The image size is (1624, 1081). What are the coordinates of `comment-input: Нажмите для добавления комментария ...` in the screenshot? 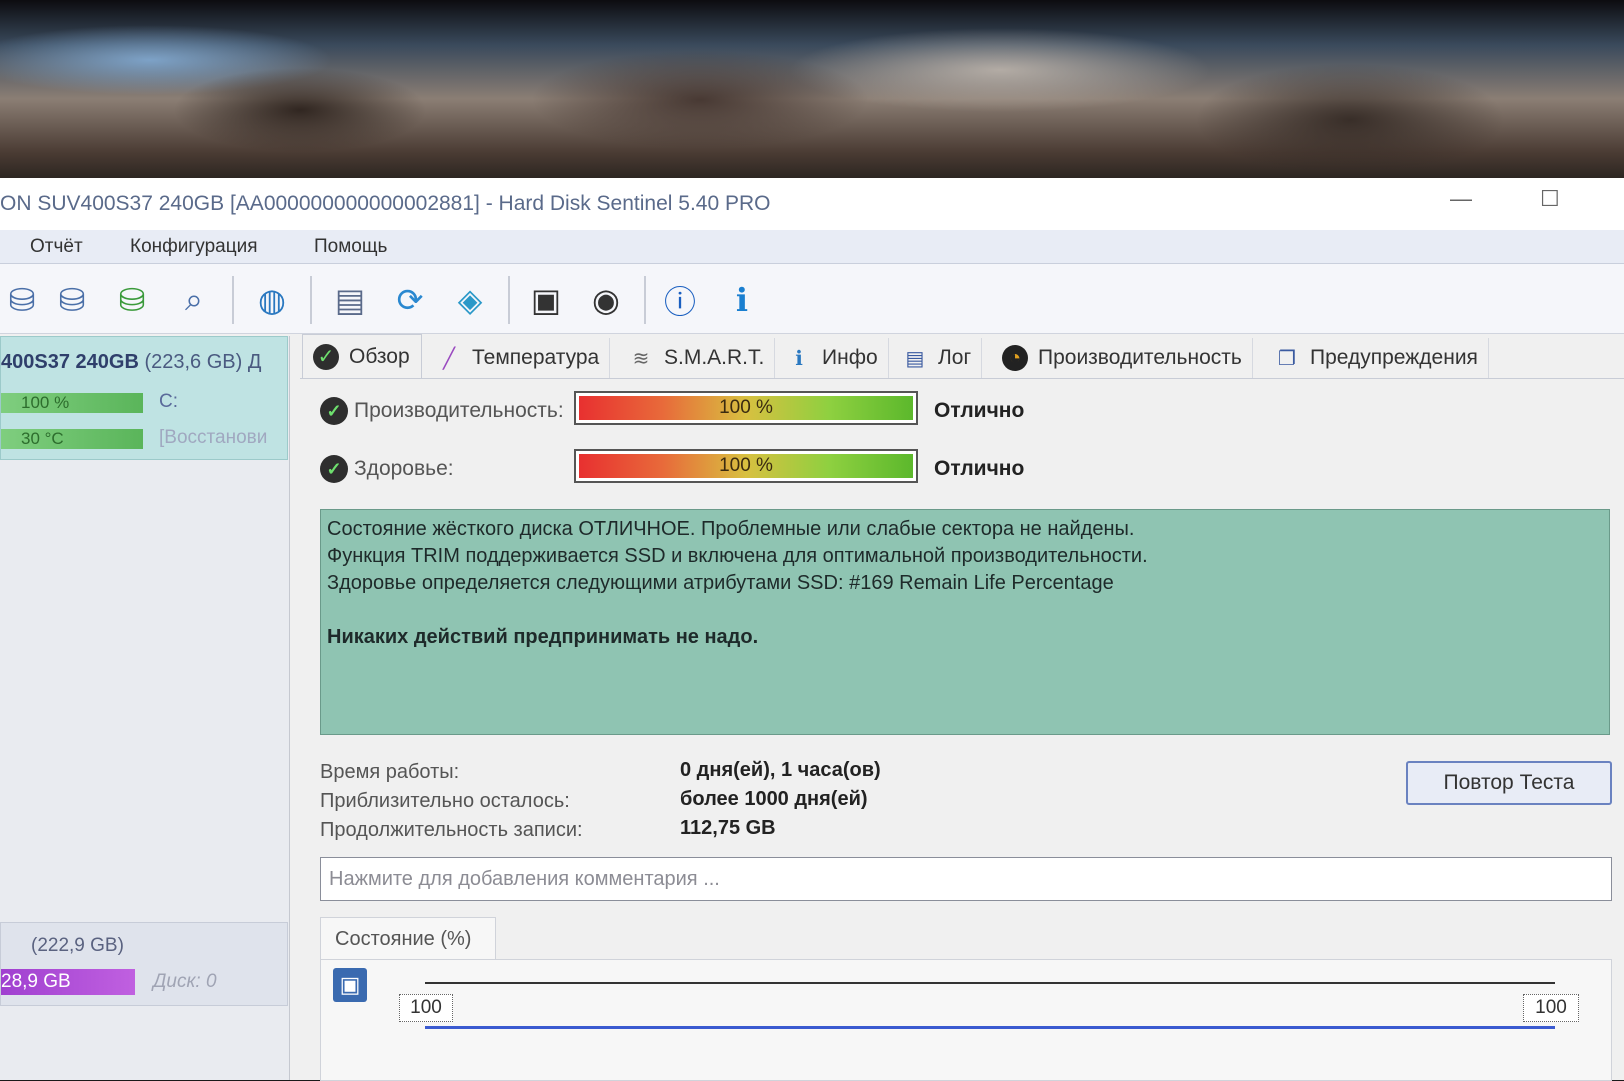 It's located at (966, 879).